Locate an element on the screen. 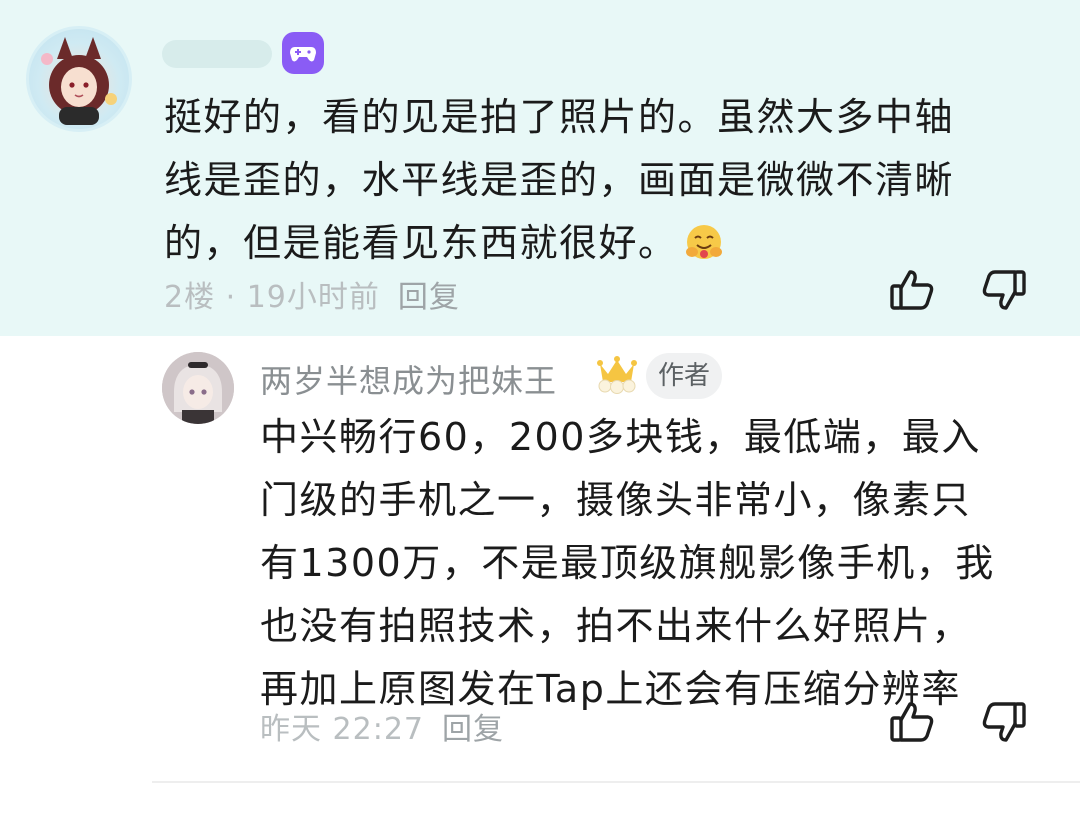 The width and height of the screenshot is (1080, 823). reply-line: 也没有拍照技术，拍不出来什么好照片， is located at coordinates (616, 626).